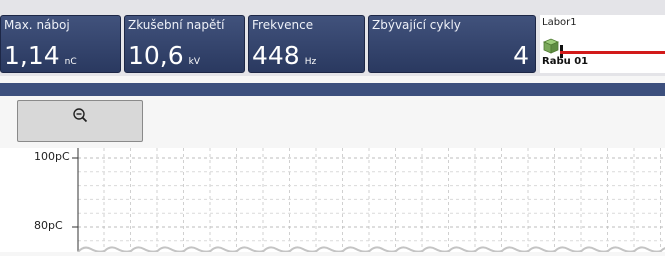 The image size is (665, 256). What do you see at coordinates (80, 115) in the screenshot?
I see `zoom-out-icon` at bounding box center [80, 115].